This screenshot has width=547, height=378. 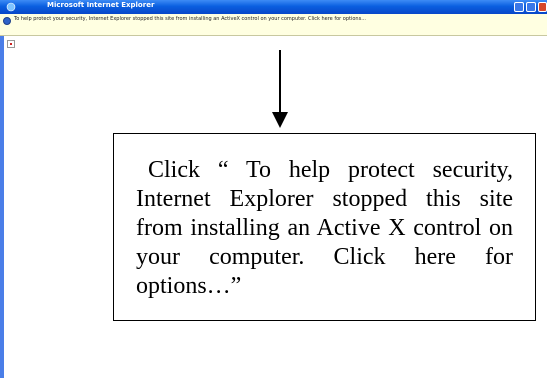 I want to click on broken-activex-icon, so click(x=11, y=44).